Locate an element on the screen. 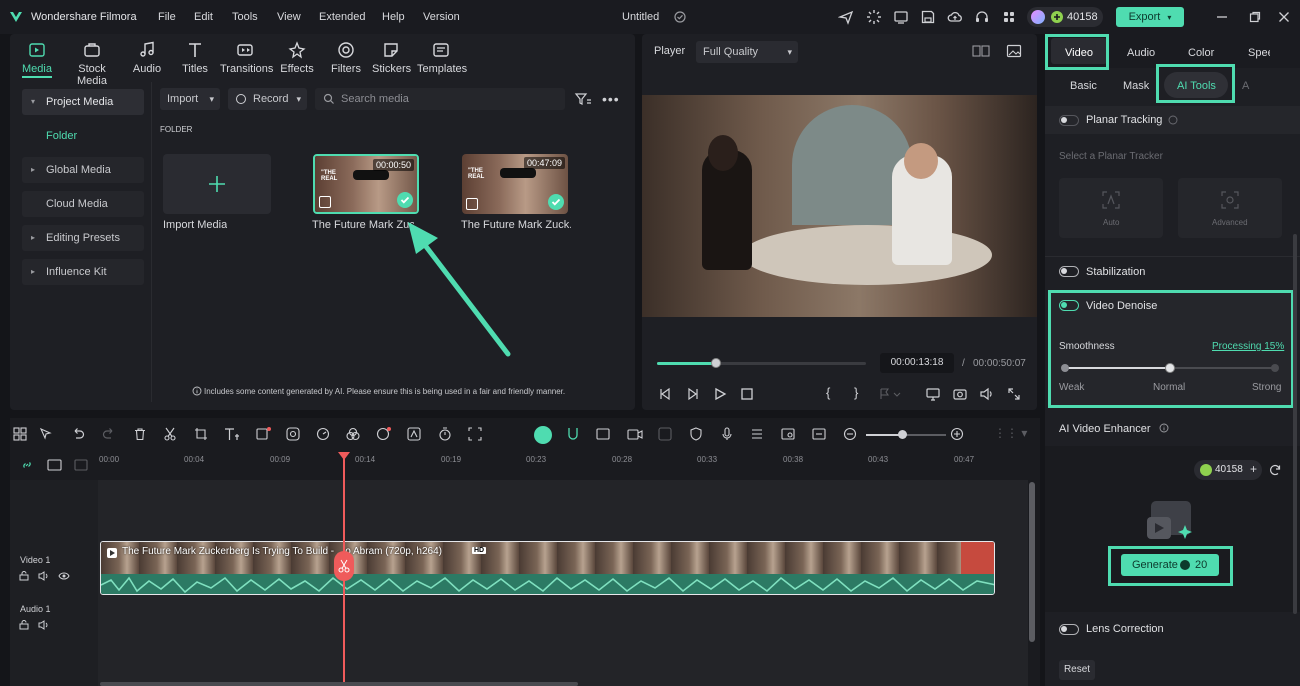 The height and width of the screenshot is (686, 1300). ai-tool-icon is located at coordinates (384, 434).